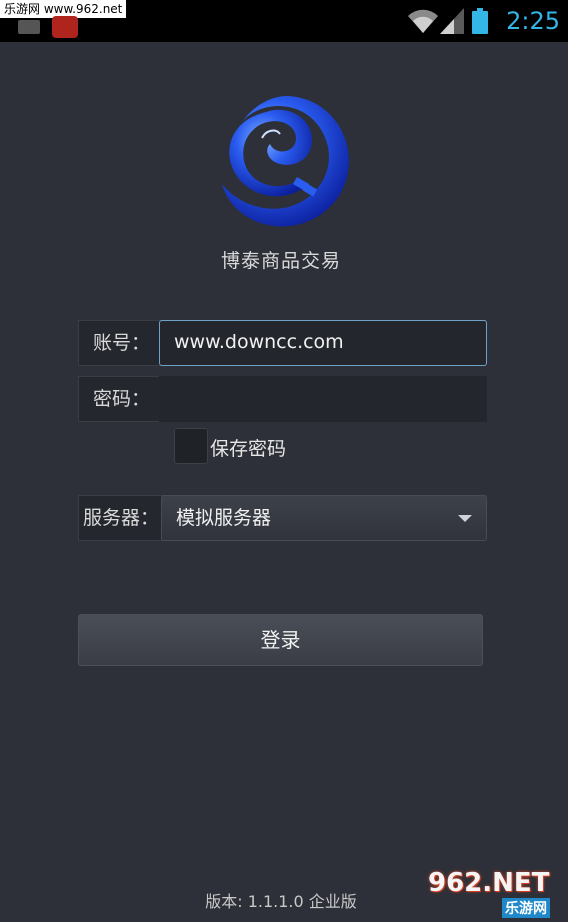 Image resolution: width=568 pixels, height=922 pixels. What do you see at coordinates (465, 518) in the screenshot?
I see `chevron-down-icon` at bounding box center [465, 518].